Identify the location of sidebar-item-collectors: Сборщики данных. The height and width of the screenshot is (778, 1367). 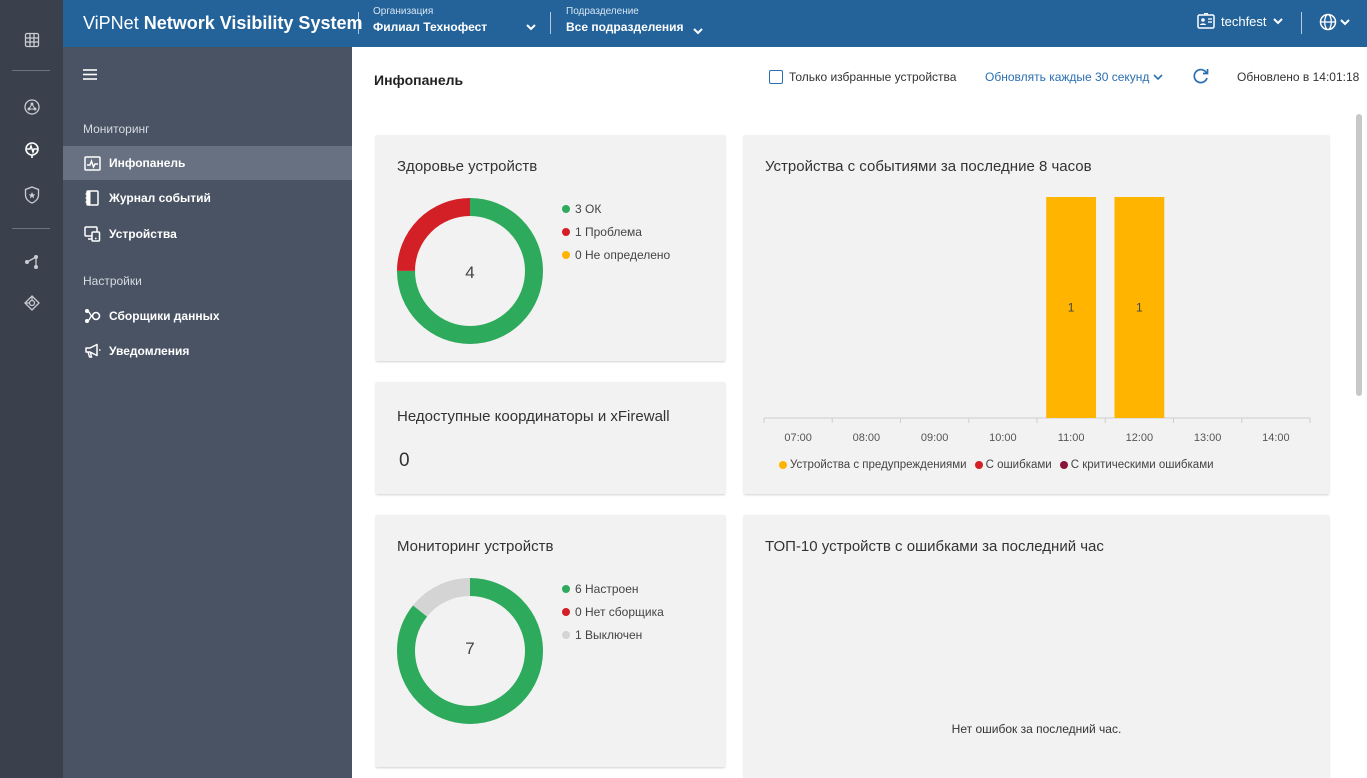
(207, 316).